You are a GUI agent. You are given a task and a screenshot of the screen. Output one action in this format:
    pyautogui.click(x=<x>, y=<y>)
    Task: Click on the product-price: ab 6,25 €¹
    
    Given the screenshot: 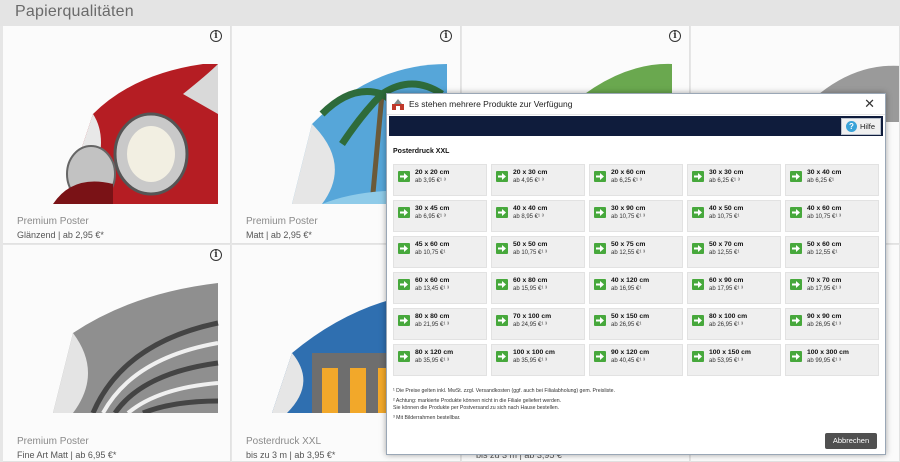 What is the action you would take?
    pyautogui.click(x=821, y=181)
    